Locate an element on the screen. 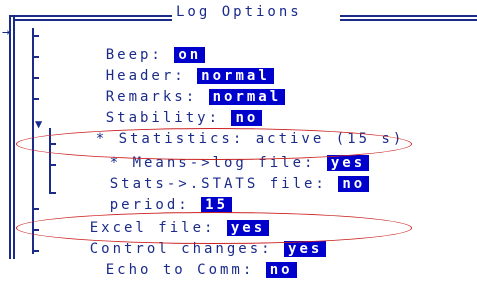 This screenshot has height=300, width=477. option-period: period: 15 is located at coordinates (148, 194).